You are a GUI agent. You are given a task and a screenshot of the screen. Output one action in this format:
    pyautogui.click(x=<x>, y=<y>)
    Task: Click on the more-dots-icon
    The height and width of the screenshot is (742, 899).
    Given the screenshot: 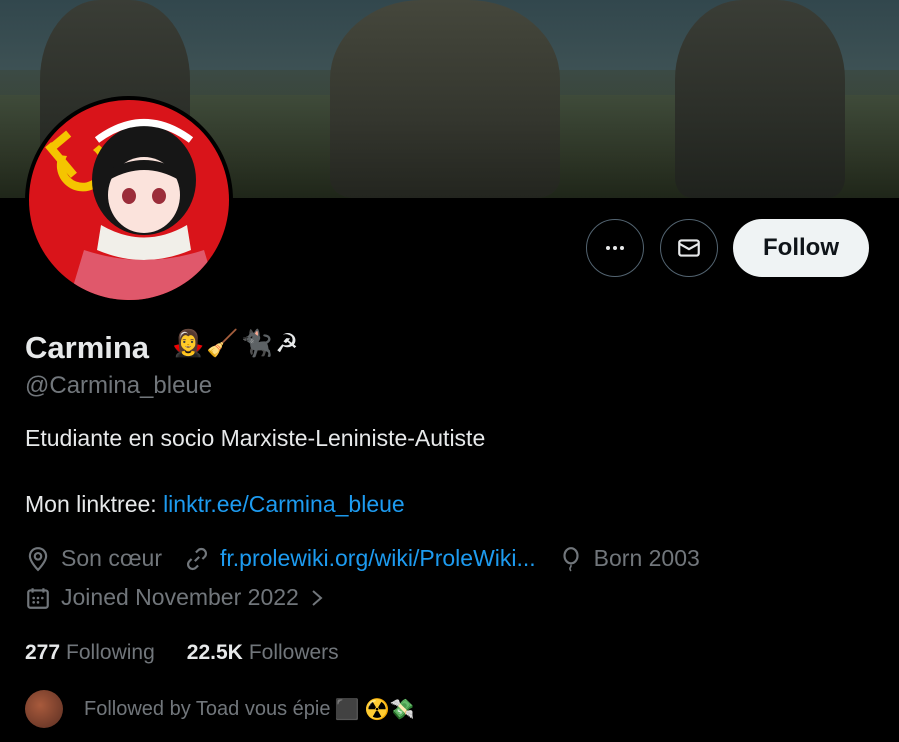 What is the action you would take?
    pyautogui.click(x=615, y=248)
    